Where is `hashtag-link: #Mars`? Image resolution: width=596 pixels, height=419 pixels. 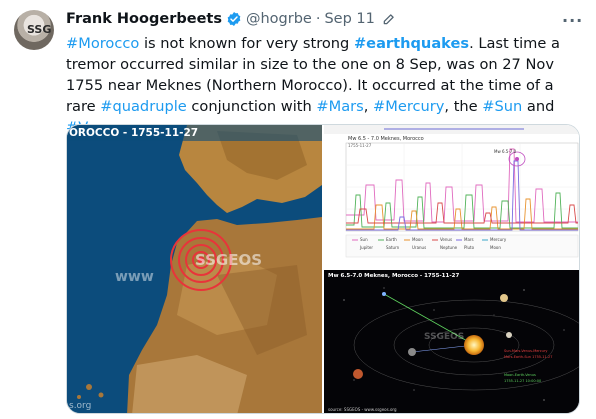
hashtag-link: #Mars is located at coordinates (339, 106).